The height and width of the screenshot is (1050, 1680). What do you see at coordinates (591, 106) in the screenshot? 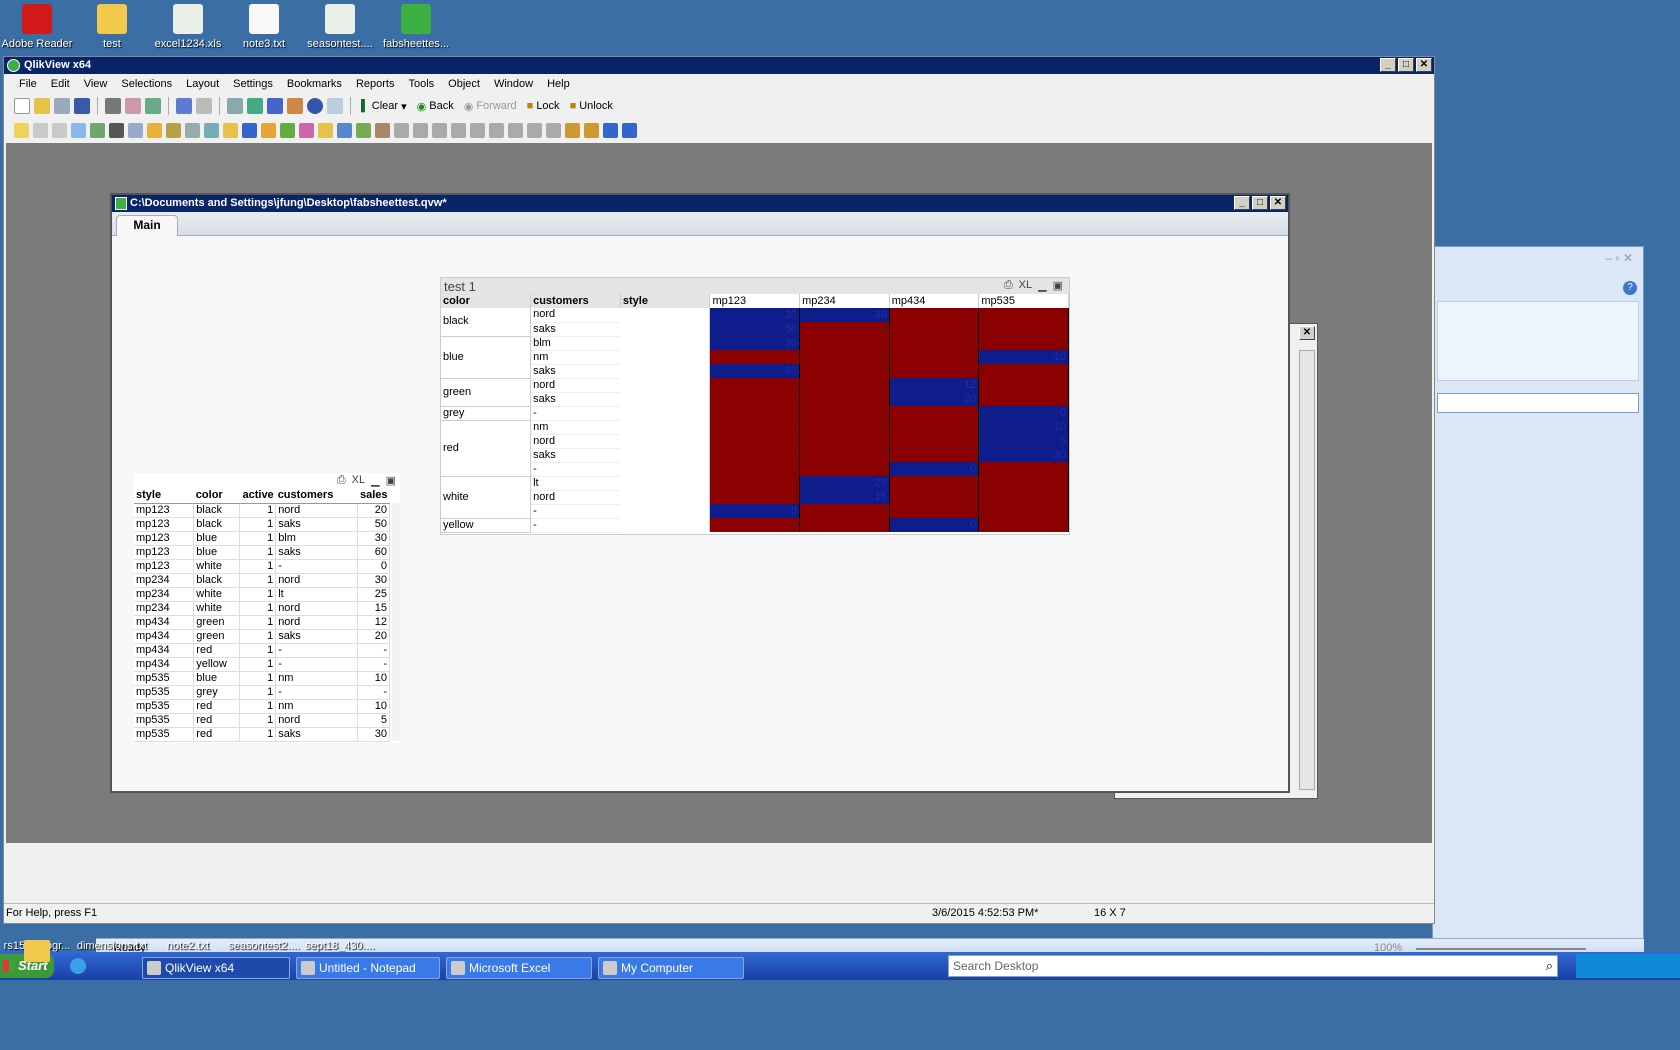
I see `unlock-button: ■ Unlock` at bounding box center [591, 106].